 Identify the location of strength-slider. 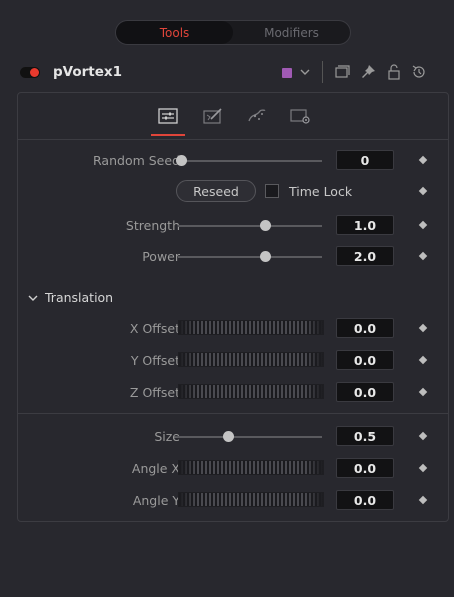
(250, 226).